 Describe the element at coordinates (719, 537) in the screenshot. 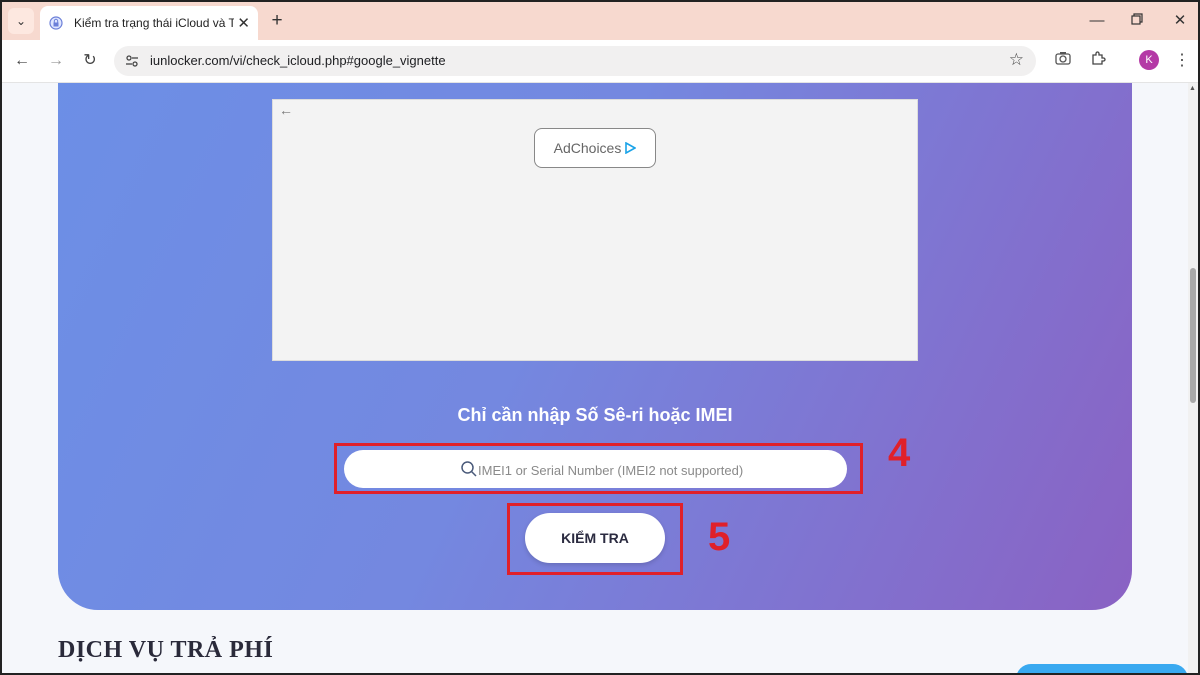

I see `annotation-step-5: 5` at that location.